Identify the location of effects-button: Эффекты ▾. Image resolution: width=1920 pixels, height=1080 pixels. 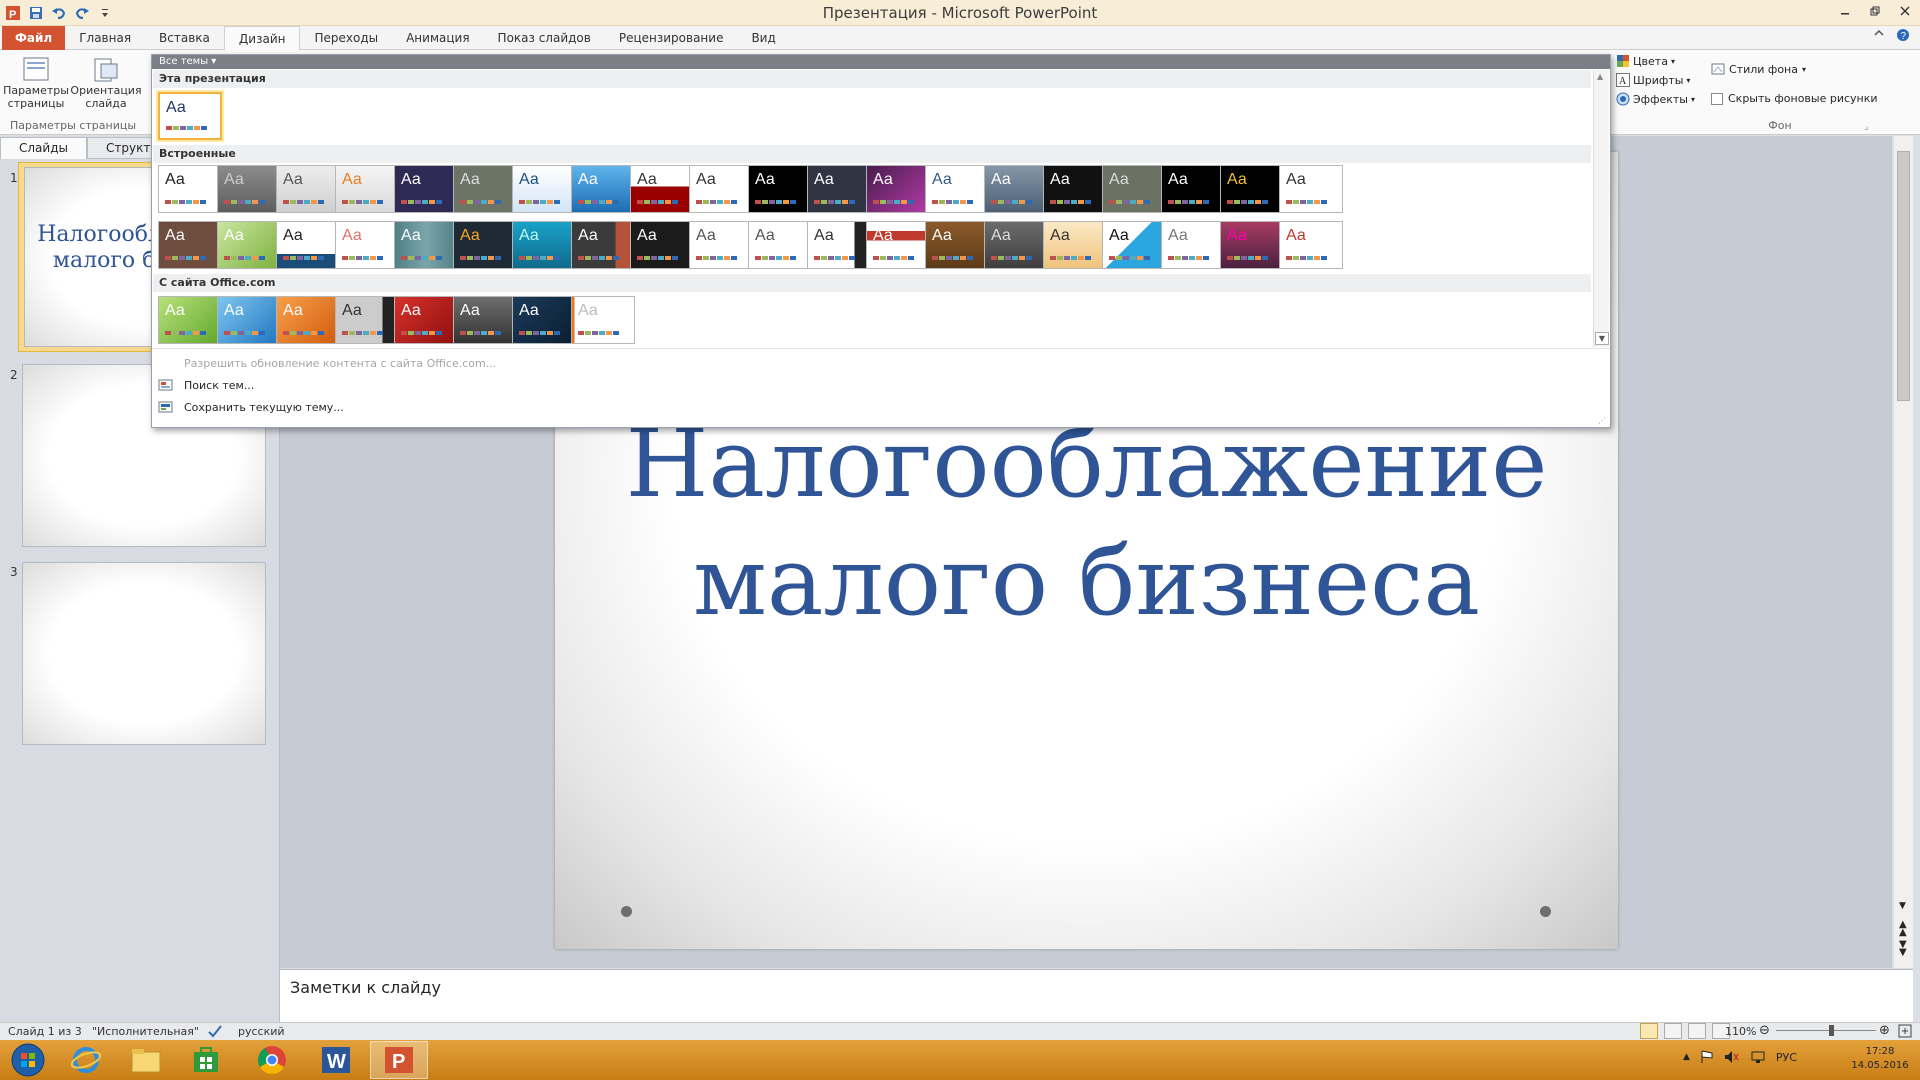
(1655, 99).